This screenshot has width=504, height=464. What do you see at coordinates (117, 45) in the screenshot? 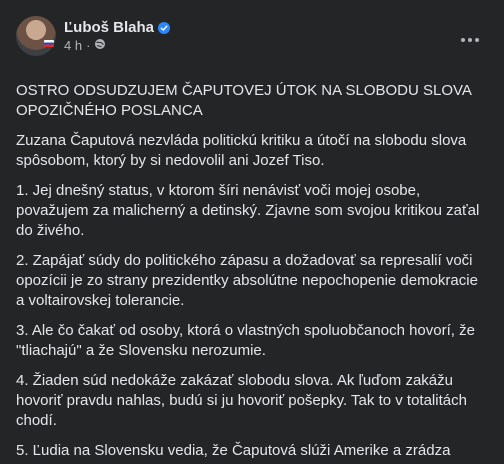
I see `timestamp-row: 4 h ·` at bounding box center [117, 45].